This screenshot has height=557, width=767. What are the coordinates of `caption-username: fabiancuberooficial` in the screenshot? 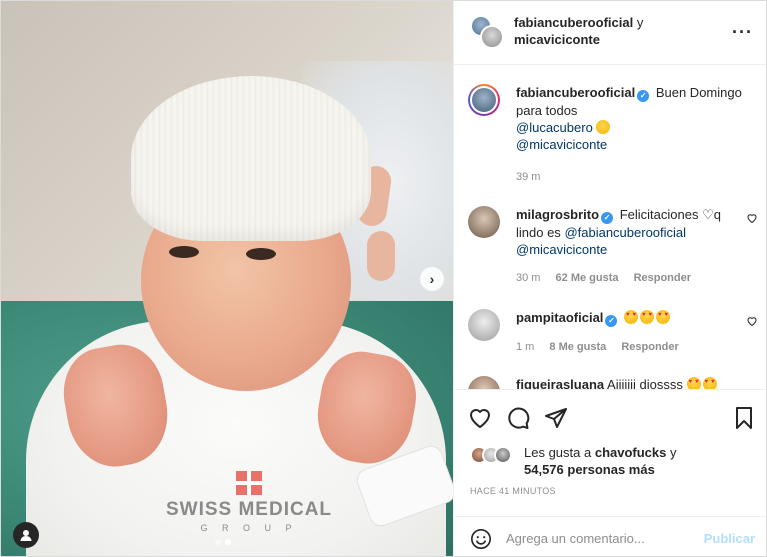 It's located at (575, 92).